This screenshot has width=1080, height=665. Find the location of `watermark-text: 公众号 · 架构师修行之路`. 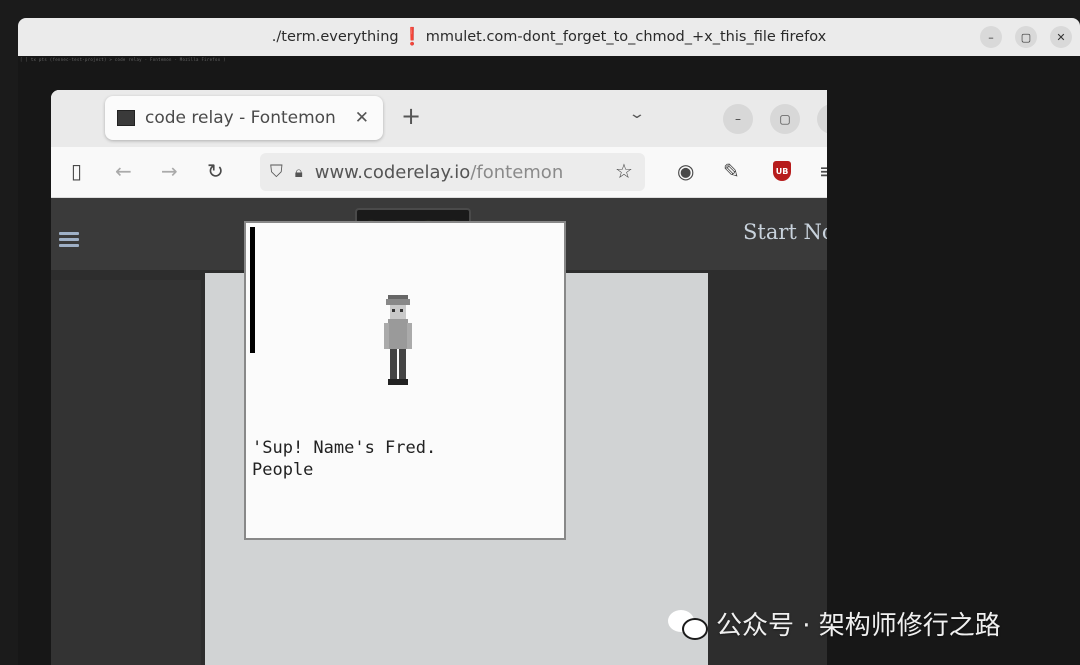

watermark-text: 公众号 · 架构师修行之路 is located at coordinates (858, 626).